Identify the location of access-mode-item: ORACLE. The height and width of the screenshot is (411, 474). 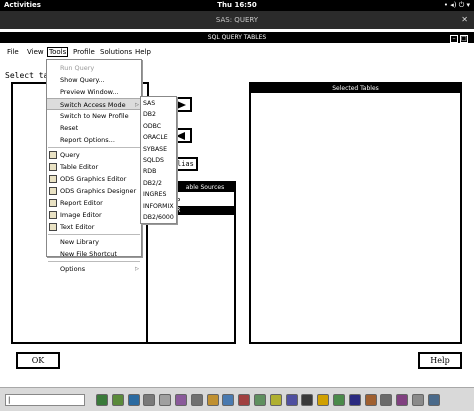
(160, 138).